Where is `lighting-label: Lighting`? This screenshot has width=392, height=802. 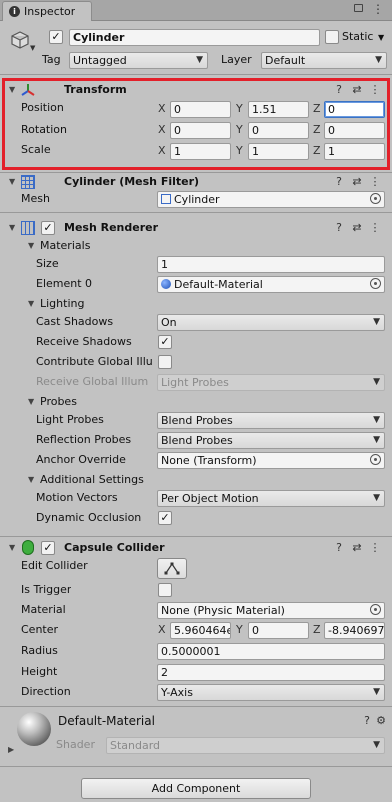 lighting-label: Lighting is located at coordinates (62, 304).